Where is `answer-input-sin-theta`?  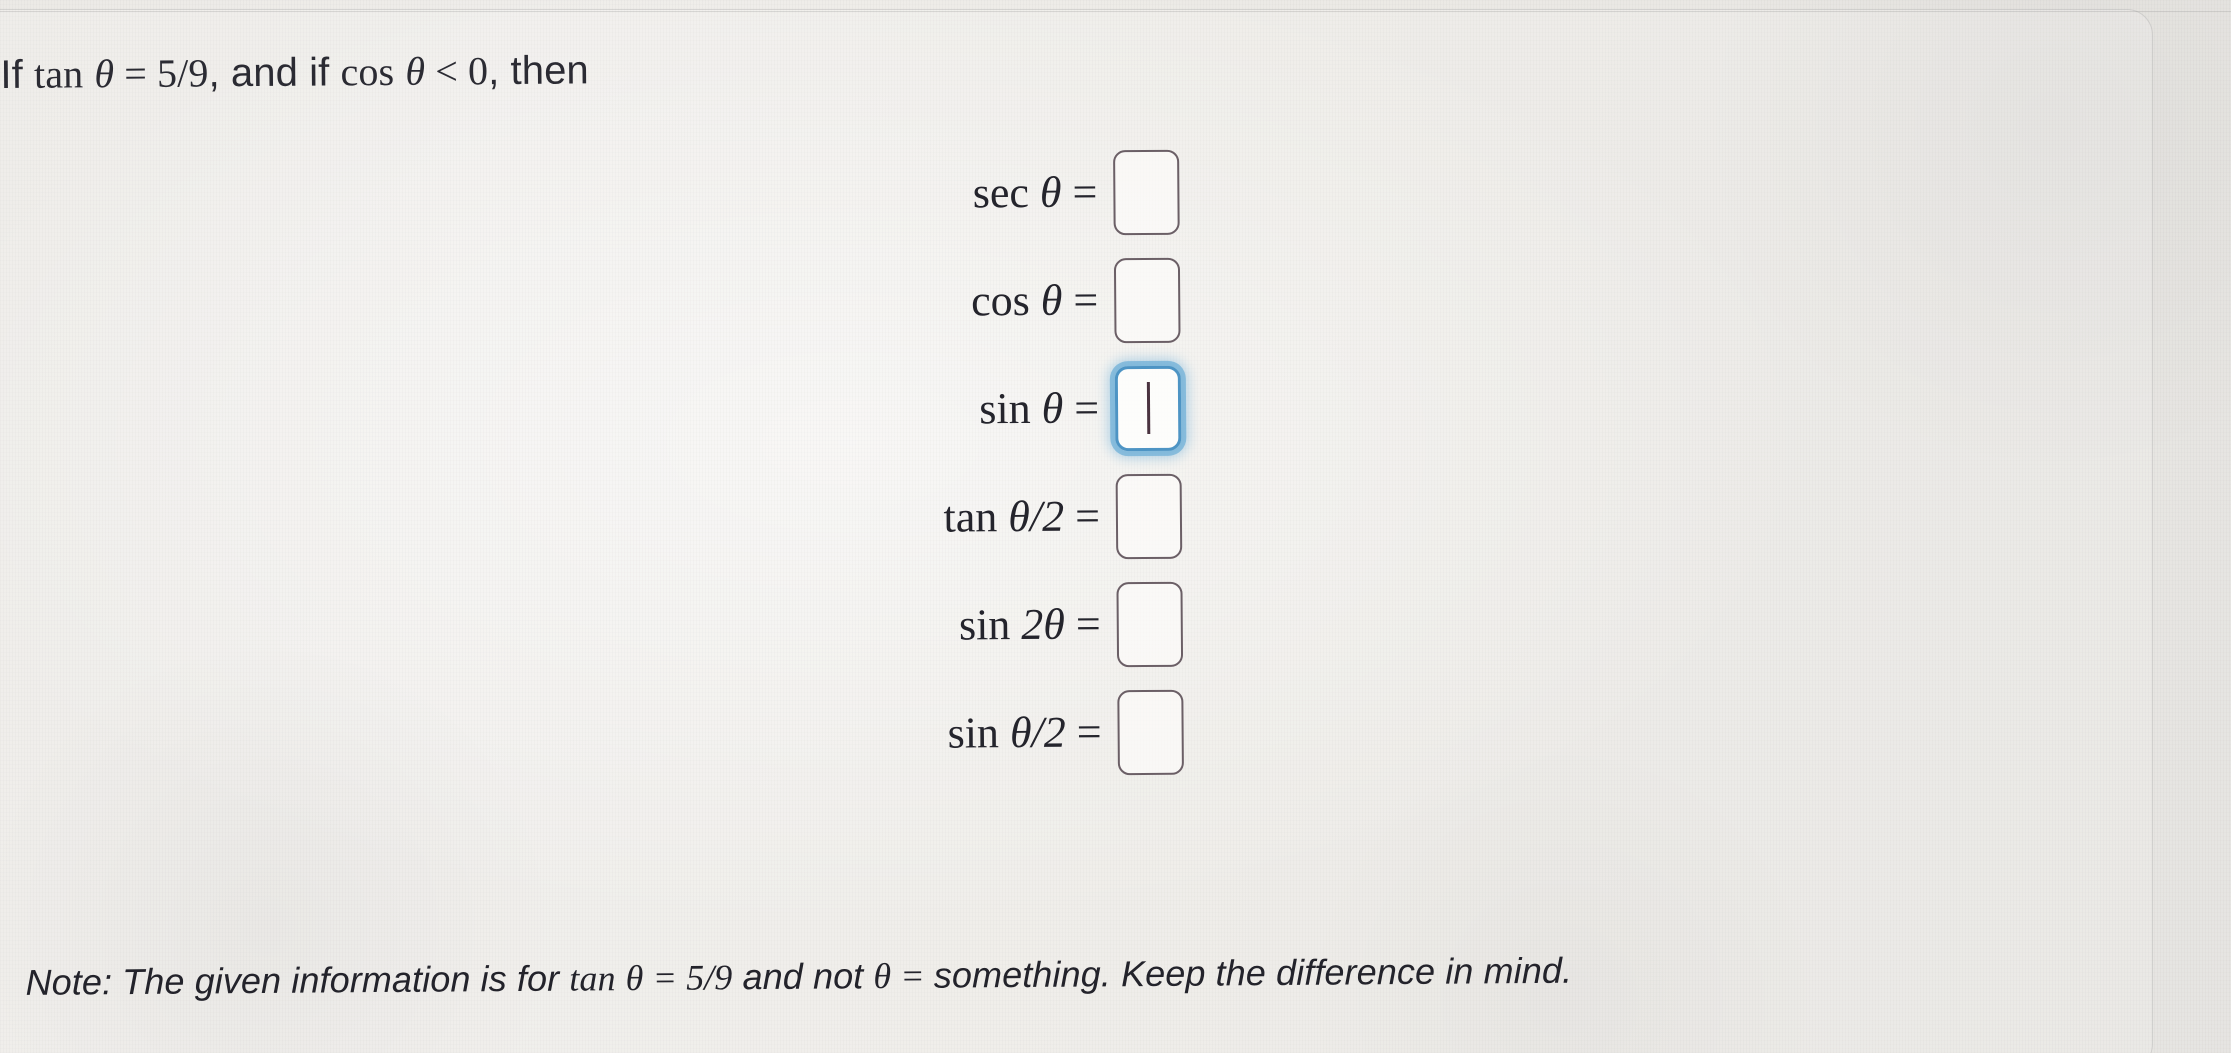 answer-input-sin-theta is located at coordinates (1148, 408).